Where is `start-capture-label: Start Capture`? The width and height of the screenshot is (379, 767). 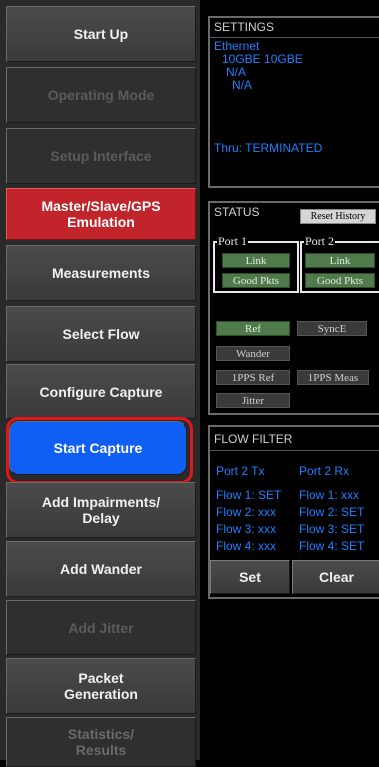
start-capture-label: Start Capture is located at coordinates (98, 448).